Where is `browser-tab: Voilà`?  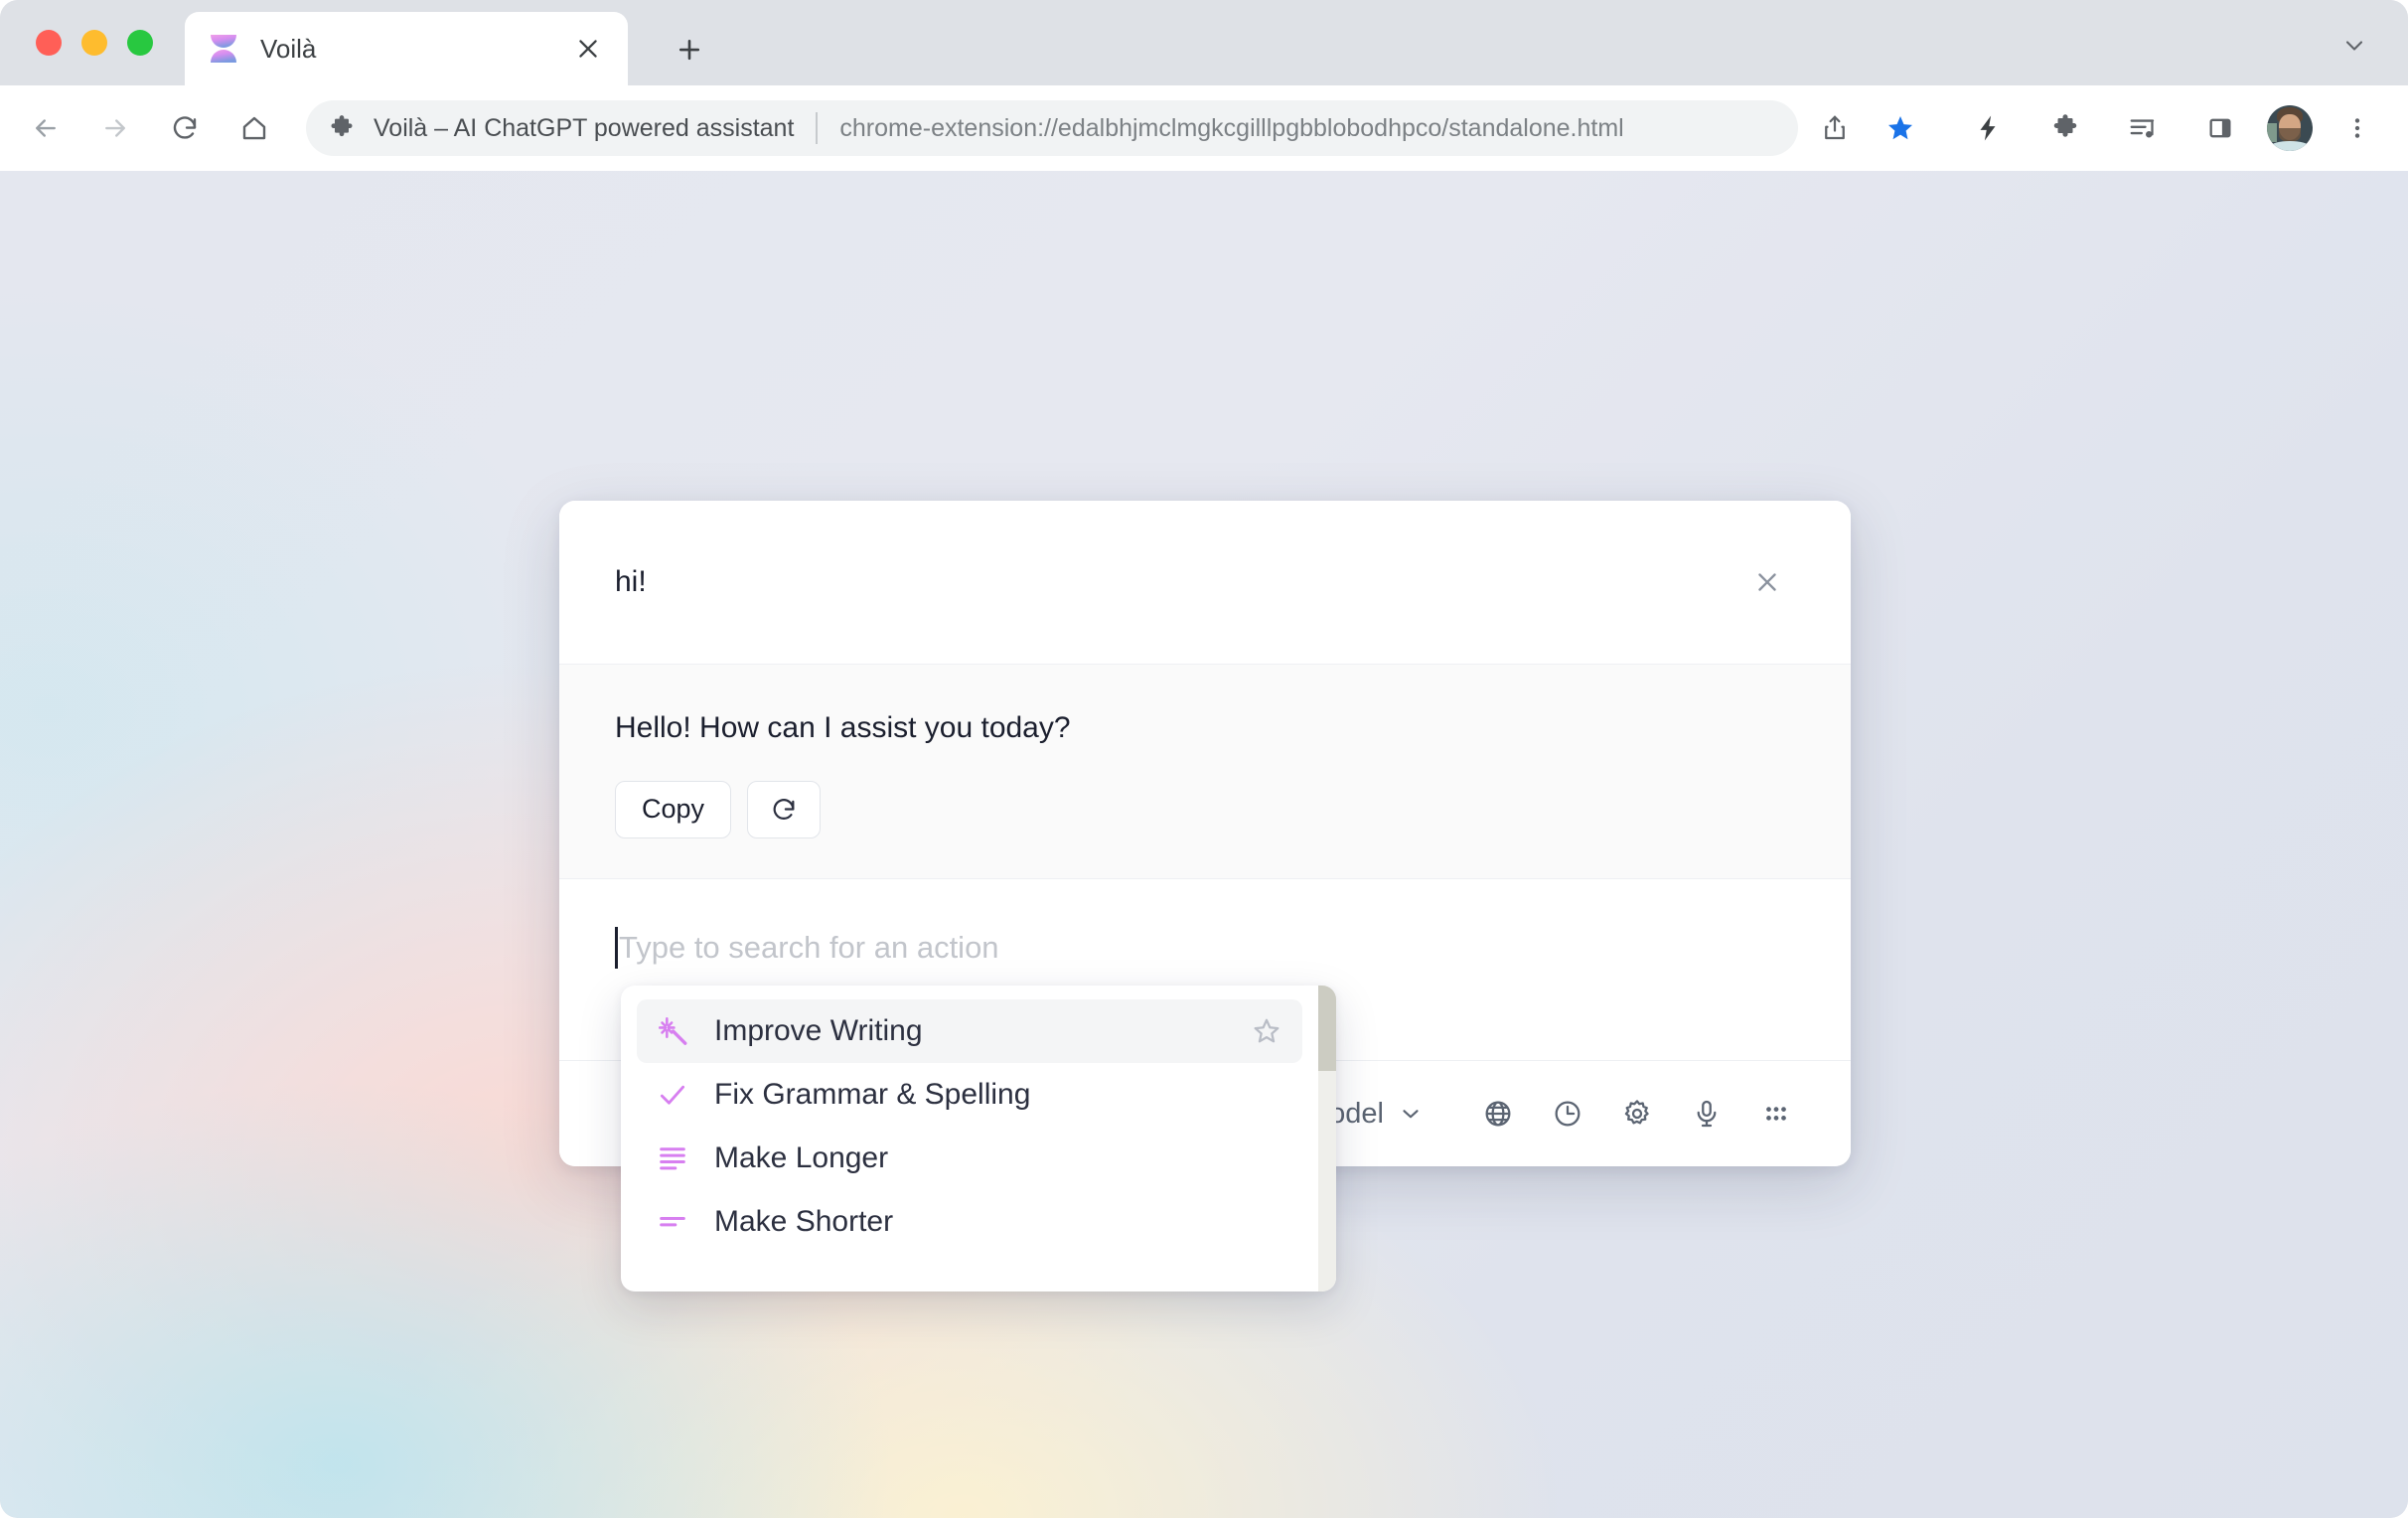 browser-tab: Voilà is located at coordinates (406, 49).